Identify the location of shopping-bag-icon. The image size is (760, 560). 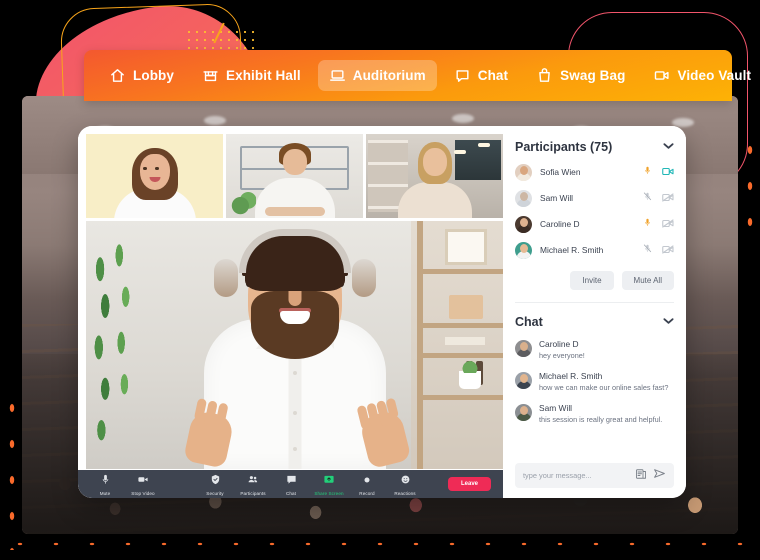
(544, 75).